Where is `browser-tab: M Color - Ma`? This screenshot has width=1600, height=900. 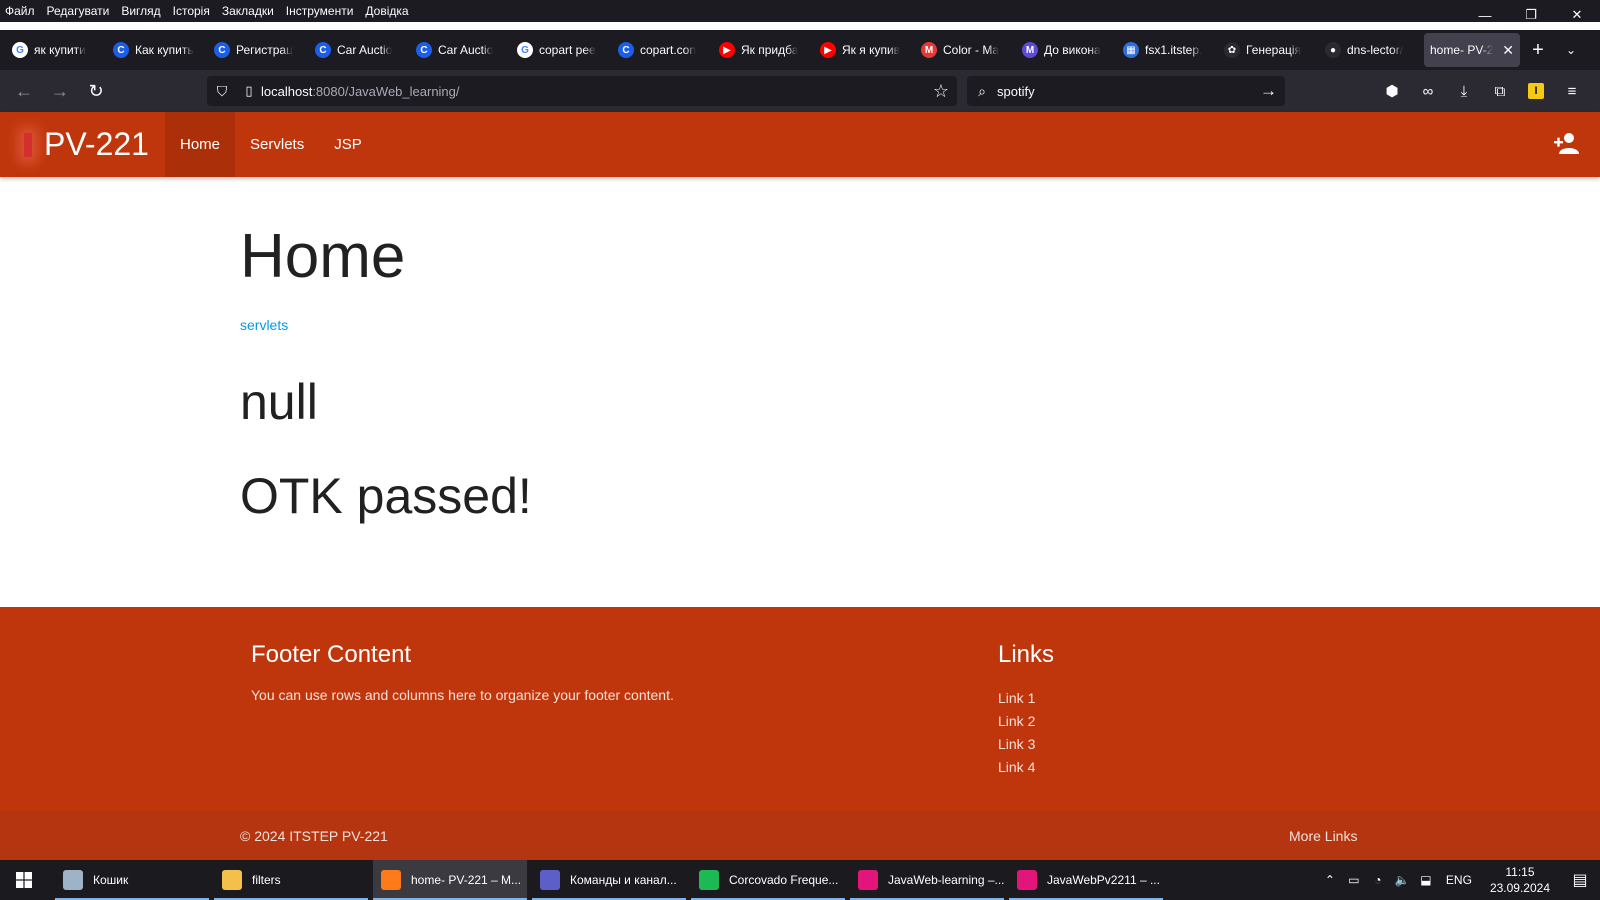 browser-tab: M Color - Ma is located at coordinates (965, 50).